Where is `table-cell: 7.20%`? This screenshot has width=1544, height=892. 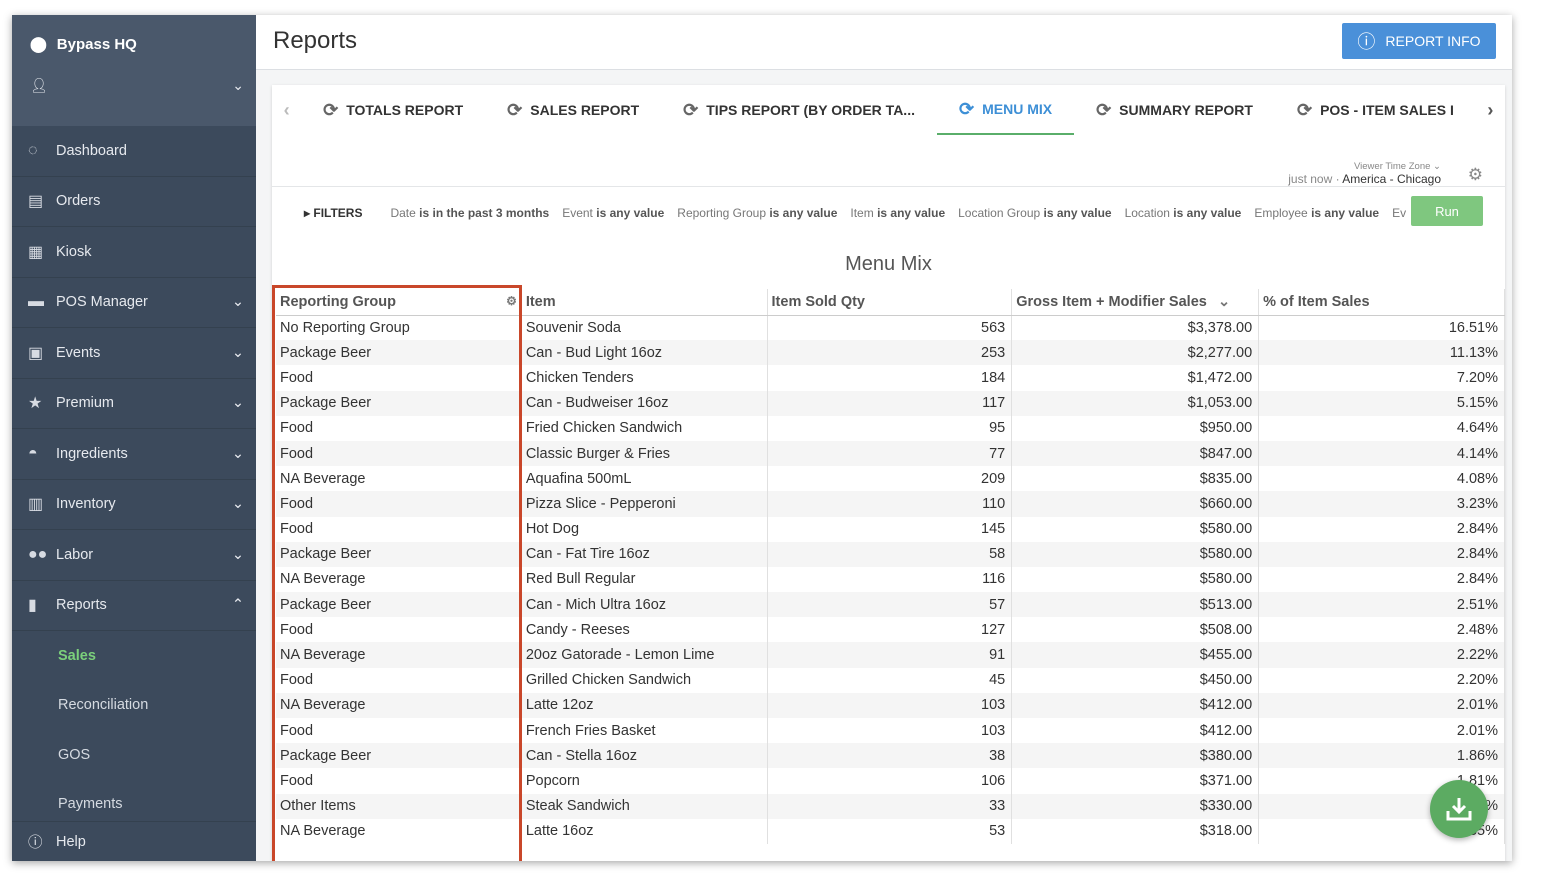
table-cell: 7.20% is located at coordinates (1381, 378).